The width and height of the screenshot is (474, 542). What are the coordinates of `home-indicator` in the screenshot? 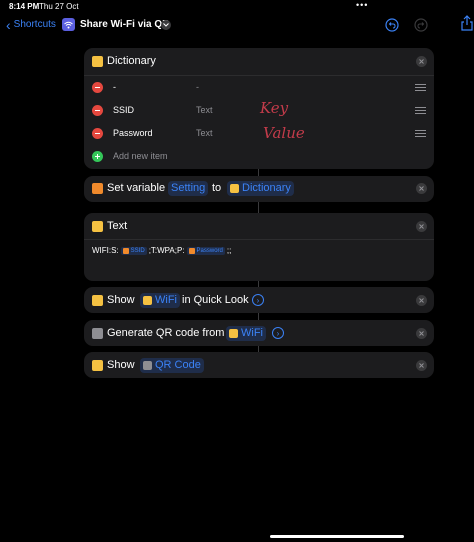 It's located at (337, 536).